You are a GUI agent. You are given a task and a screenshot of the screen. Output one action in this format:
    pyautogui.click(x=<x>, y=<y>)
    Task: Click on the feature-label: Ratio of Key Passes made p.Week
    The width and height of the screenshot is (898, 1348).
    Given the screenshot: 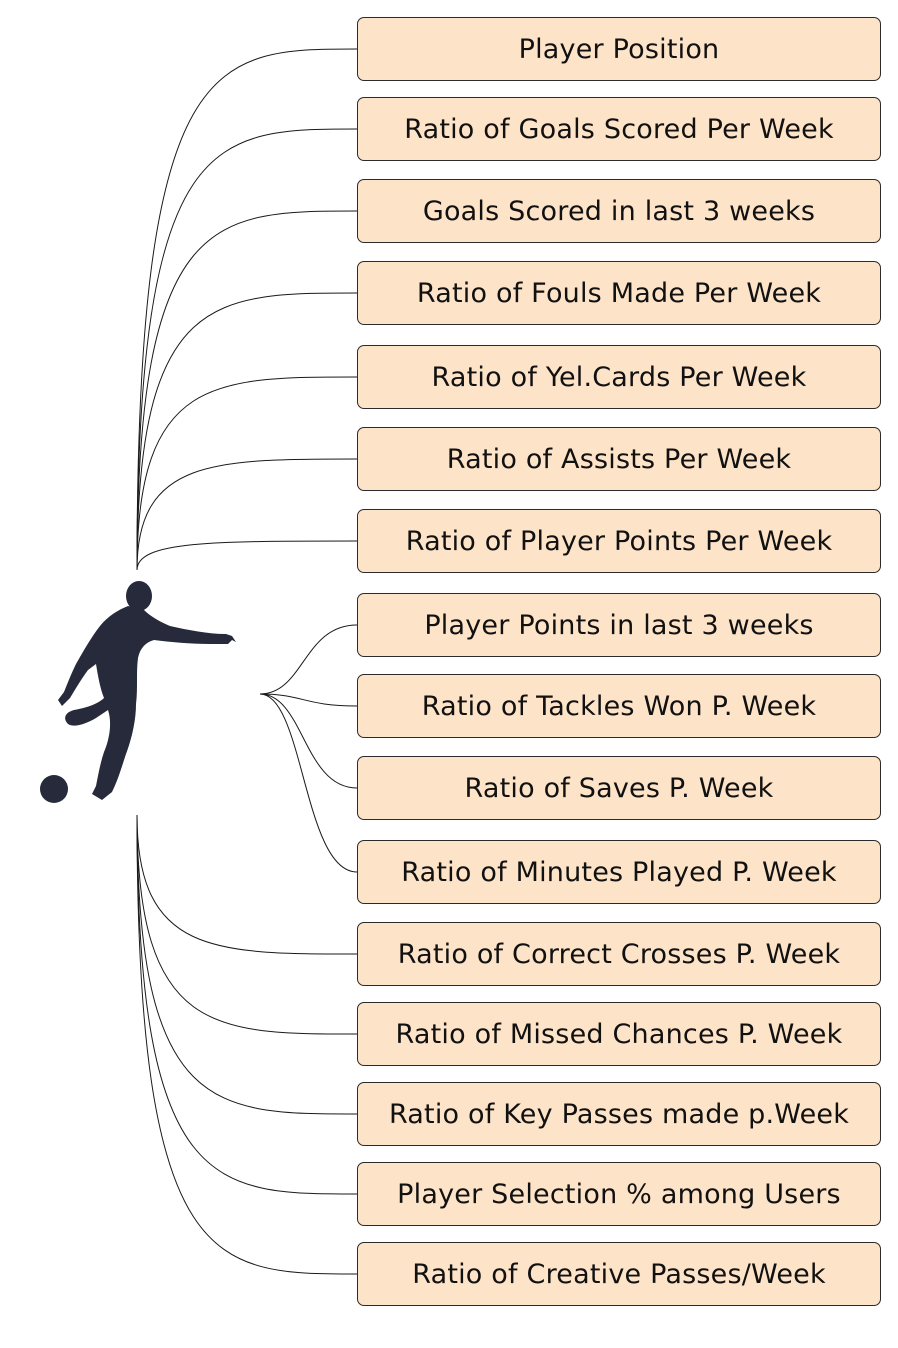 What is the action you would take?
    pyautogui.click(x=619, y=1114)
    